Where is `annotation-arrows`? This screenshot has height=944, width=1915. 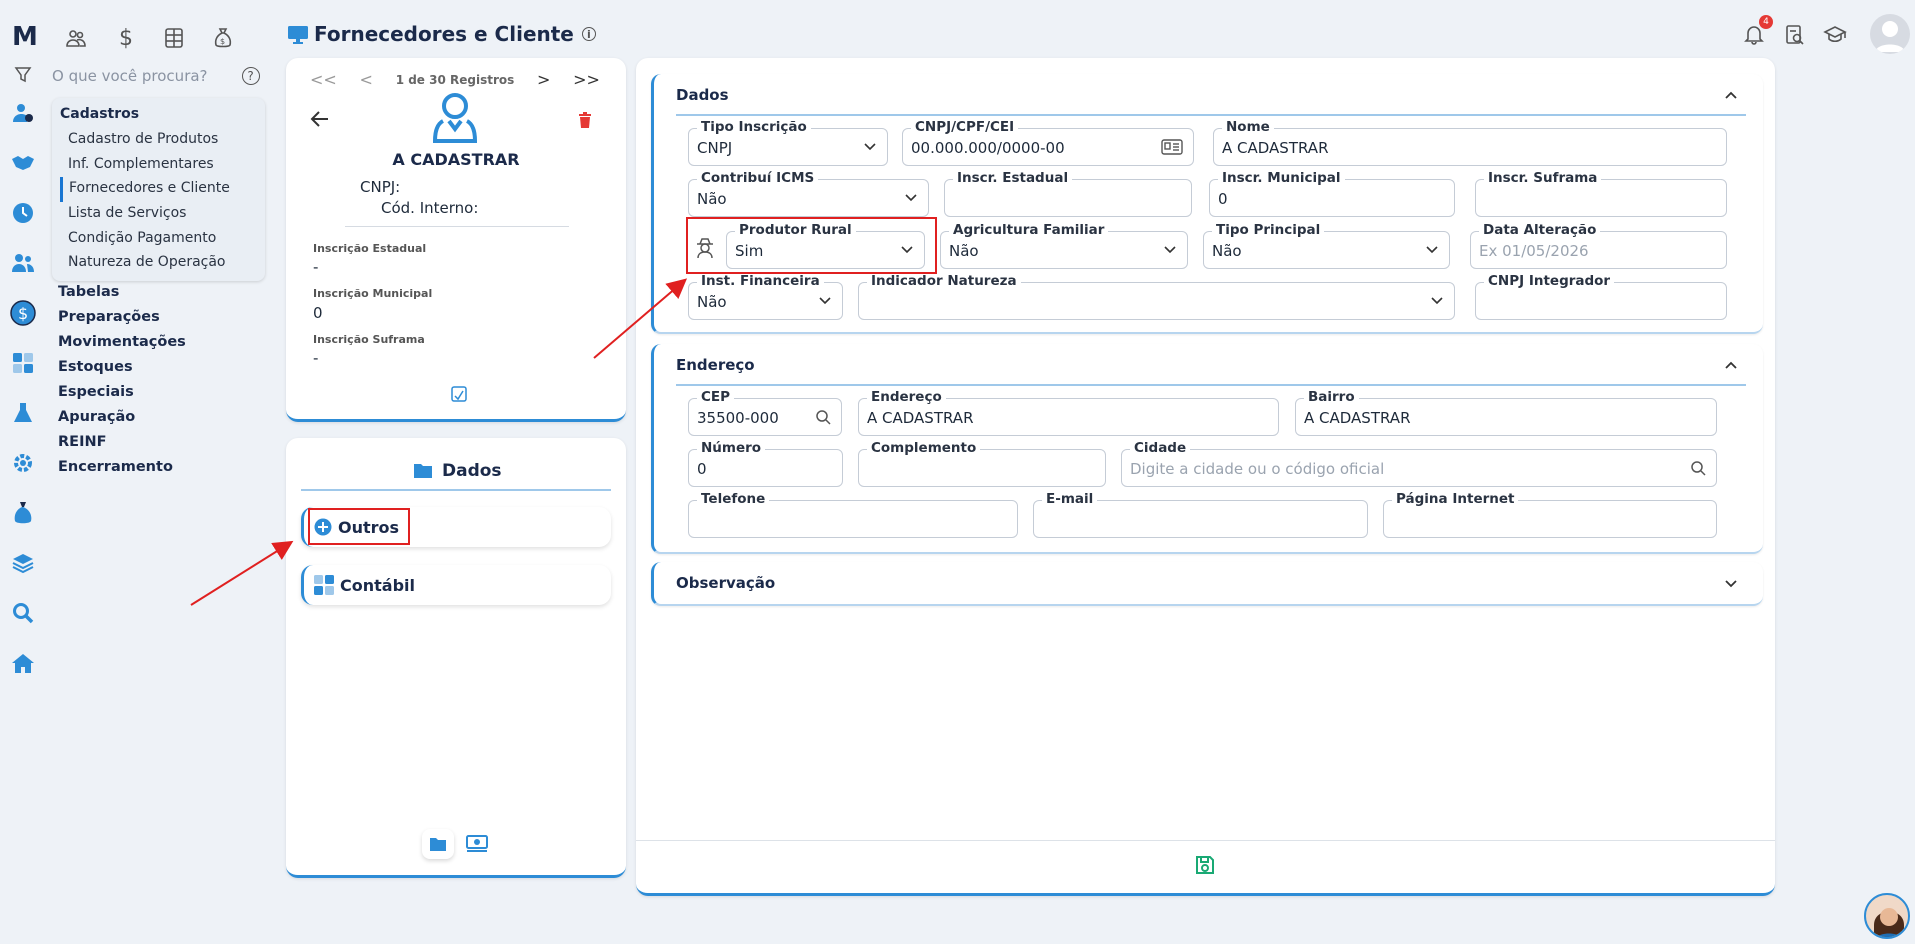
annotation-arrows is located at coordinates (439, 442).